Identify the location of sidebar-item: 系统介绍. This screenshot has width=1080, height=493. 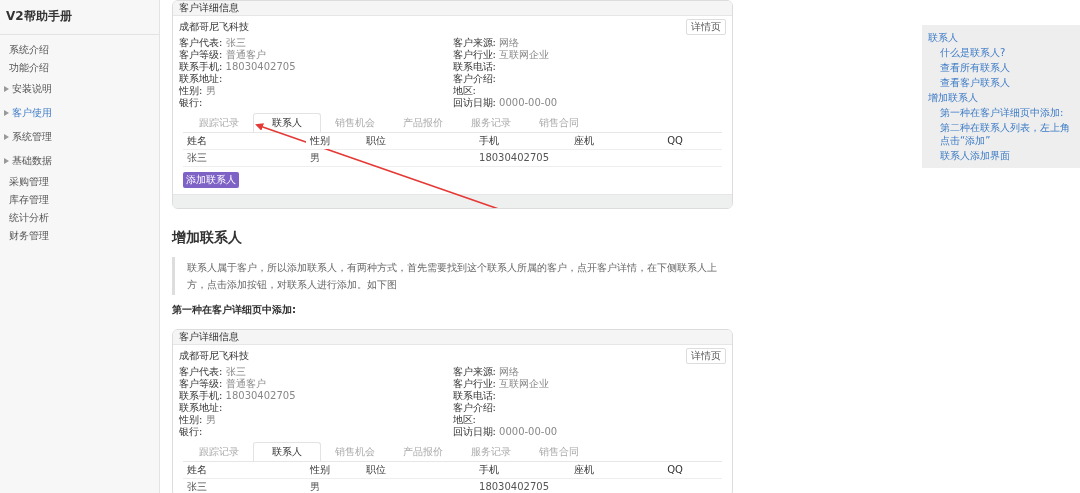
(79, 50).